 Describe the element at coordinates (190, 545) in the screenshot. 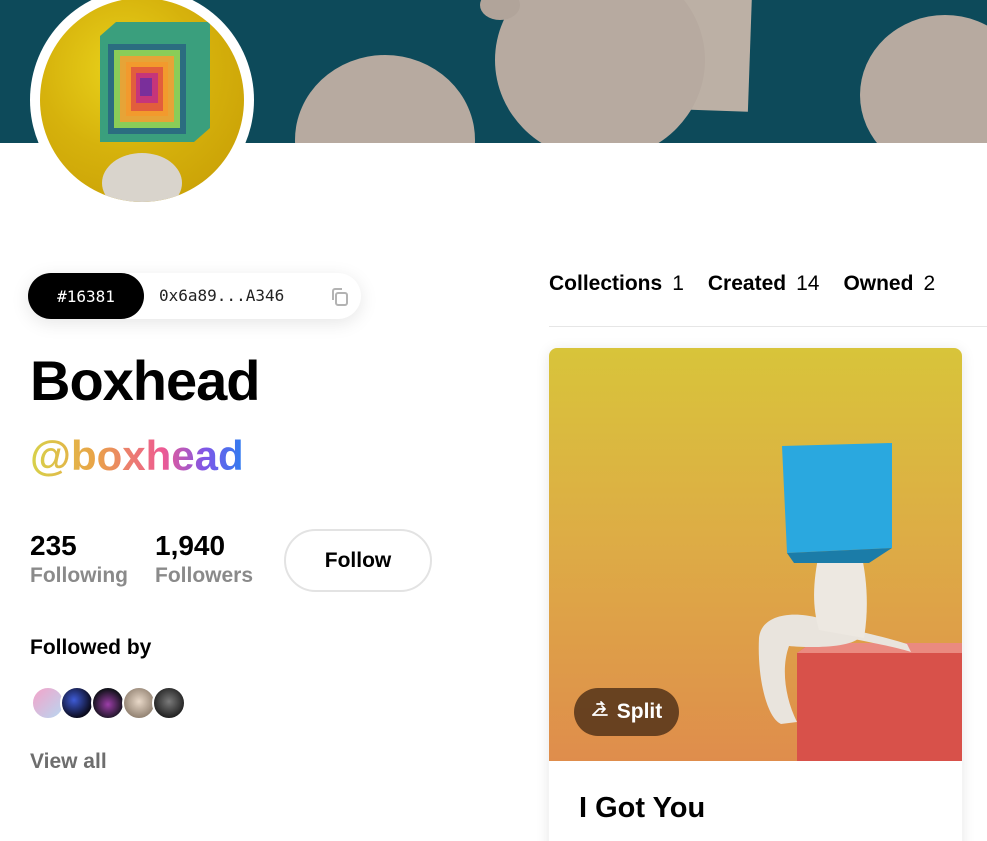

I see `followers-count: 1,940` at that location.